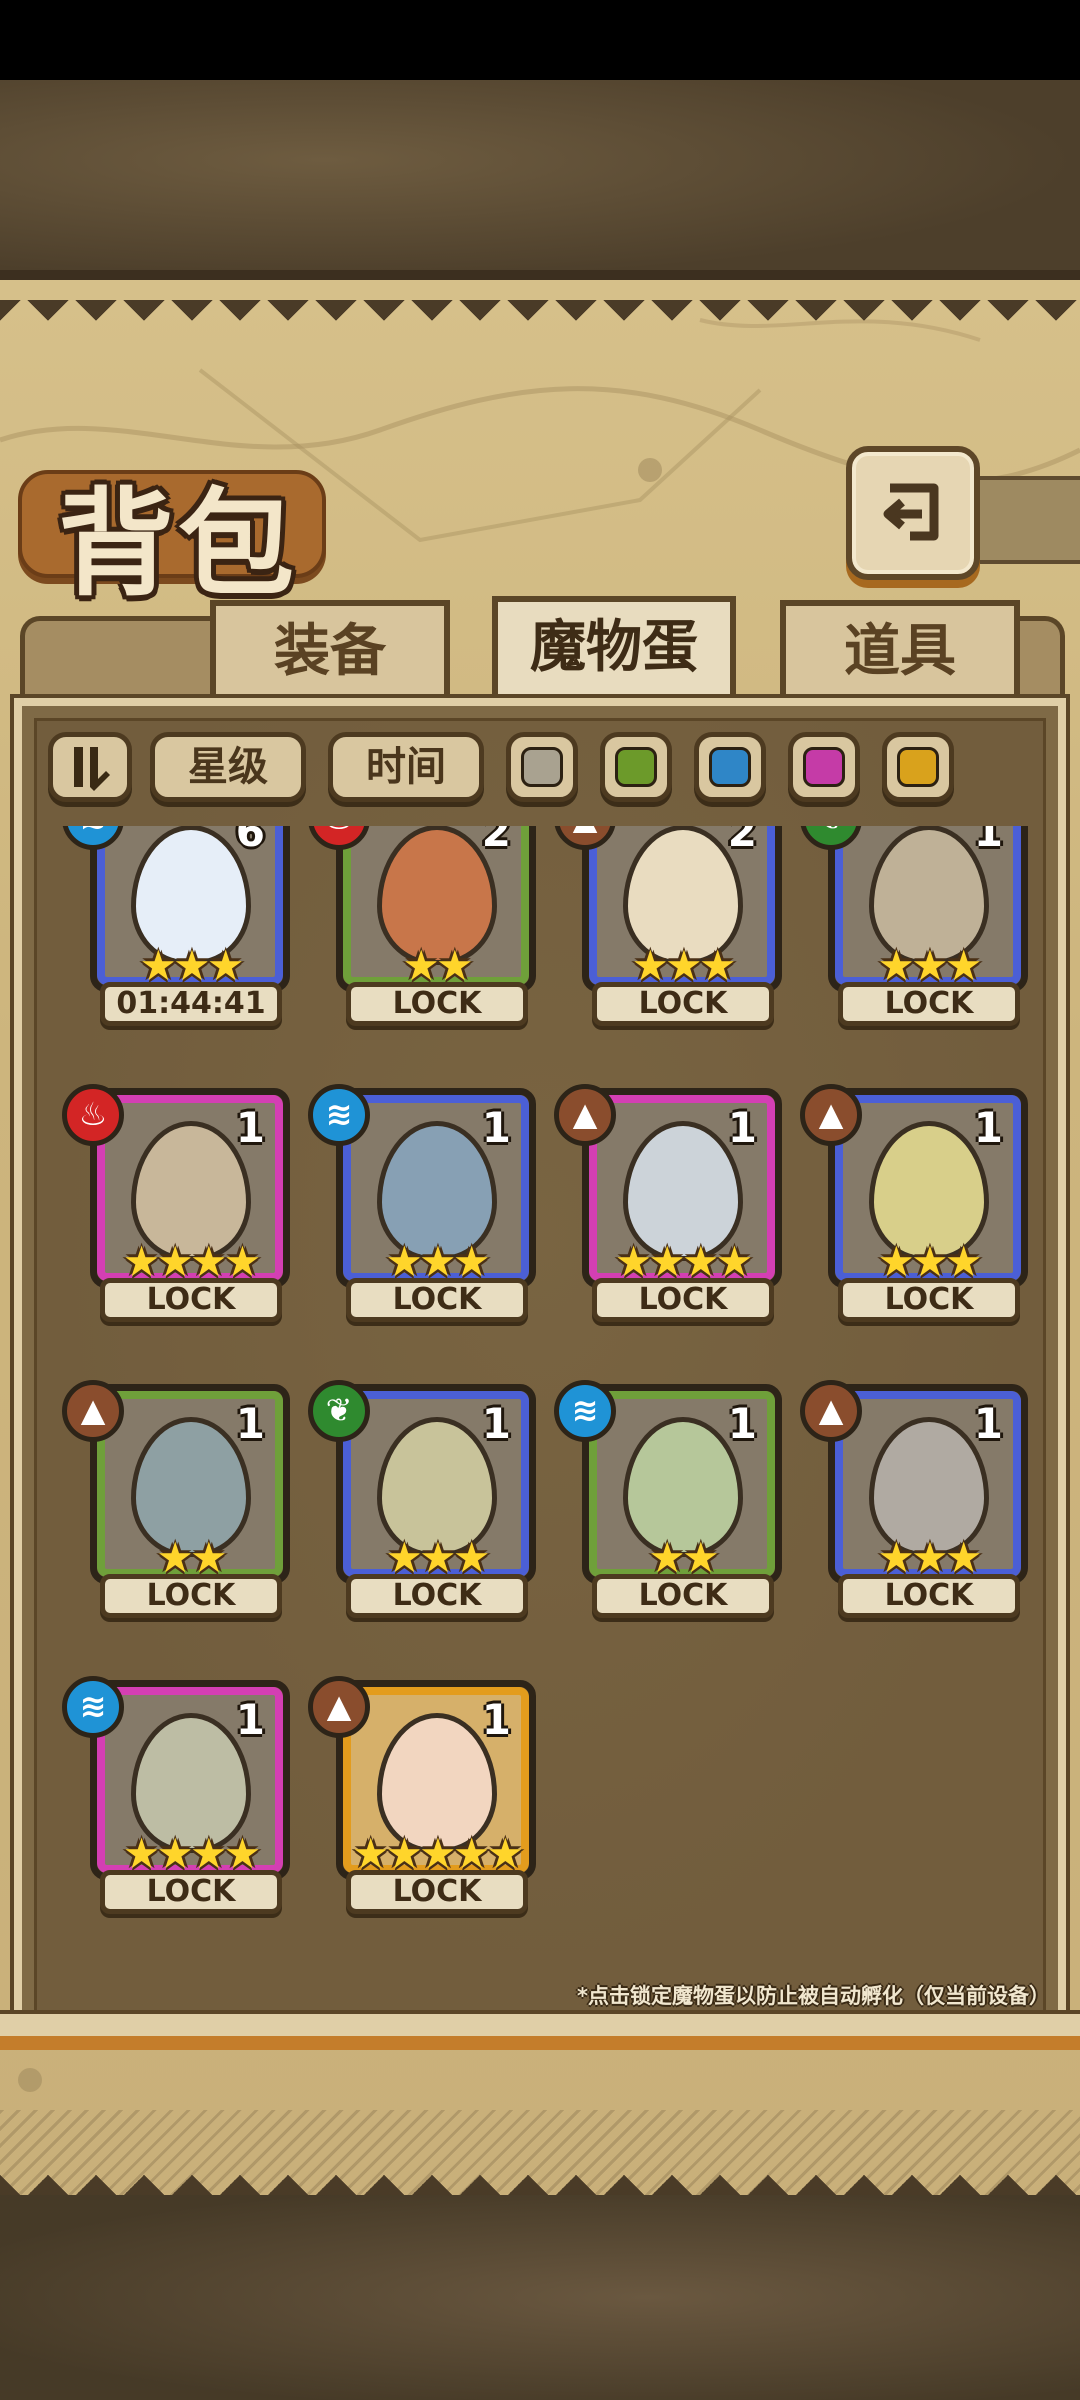  What do you see at coordinates (115, 660) in the screenshot?
I see `tab-rail-left` at bounding box center [115, 660].